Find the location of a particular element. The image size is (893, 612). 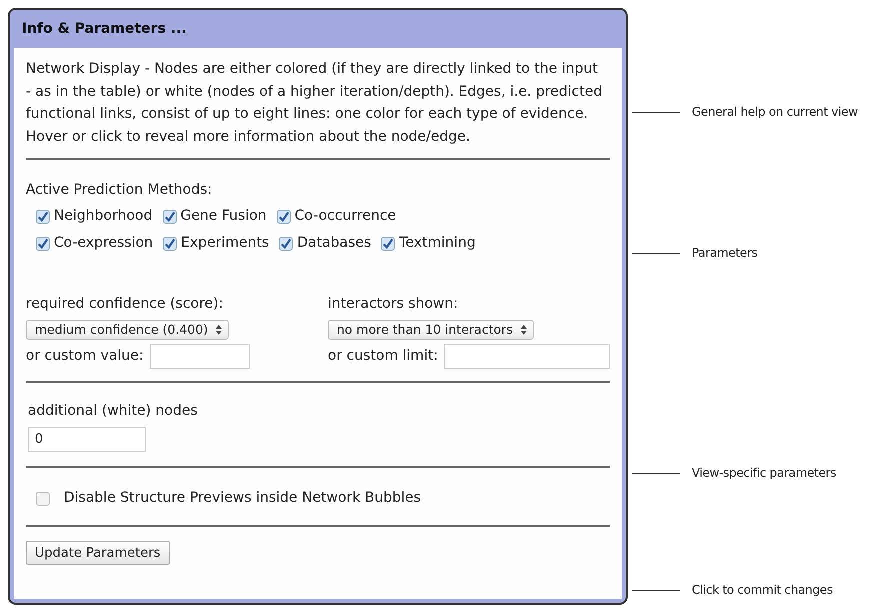

field-label: or custom value: is located at coordinates (85, 356).